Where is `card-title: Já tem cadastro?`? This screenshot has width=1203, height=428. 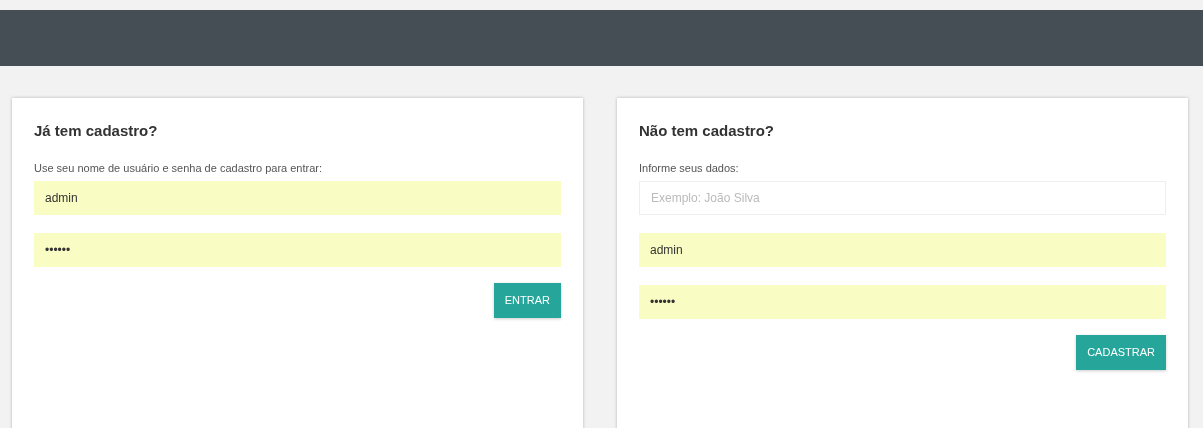
card-title: Já tem cadastro? is located at coordinates (96, 131).